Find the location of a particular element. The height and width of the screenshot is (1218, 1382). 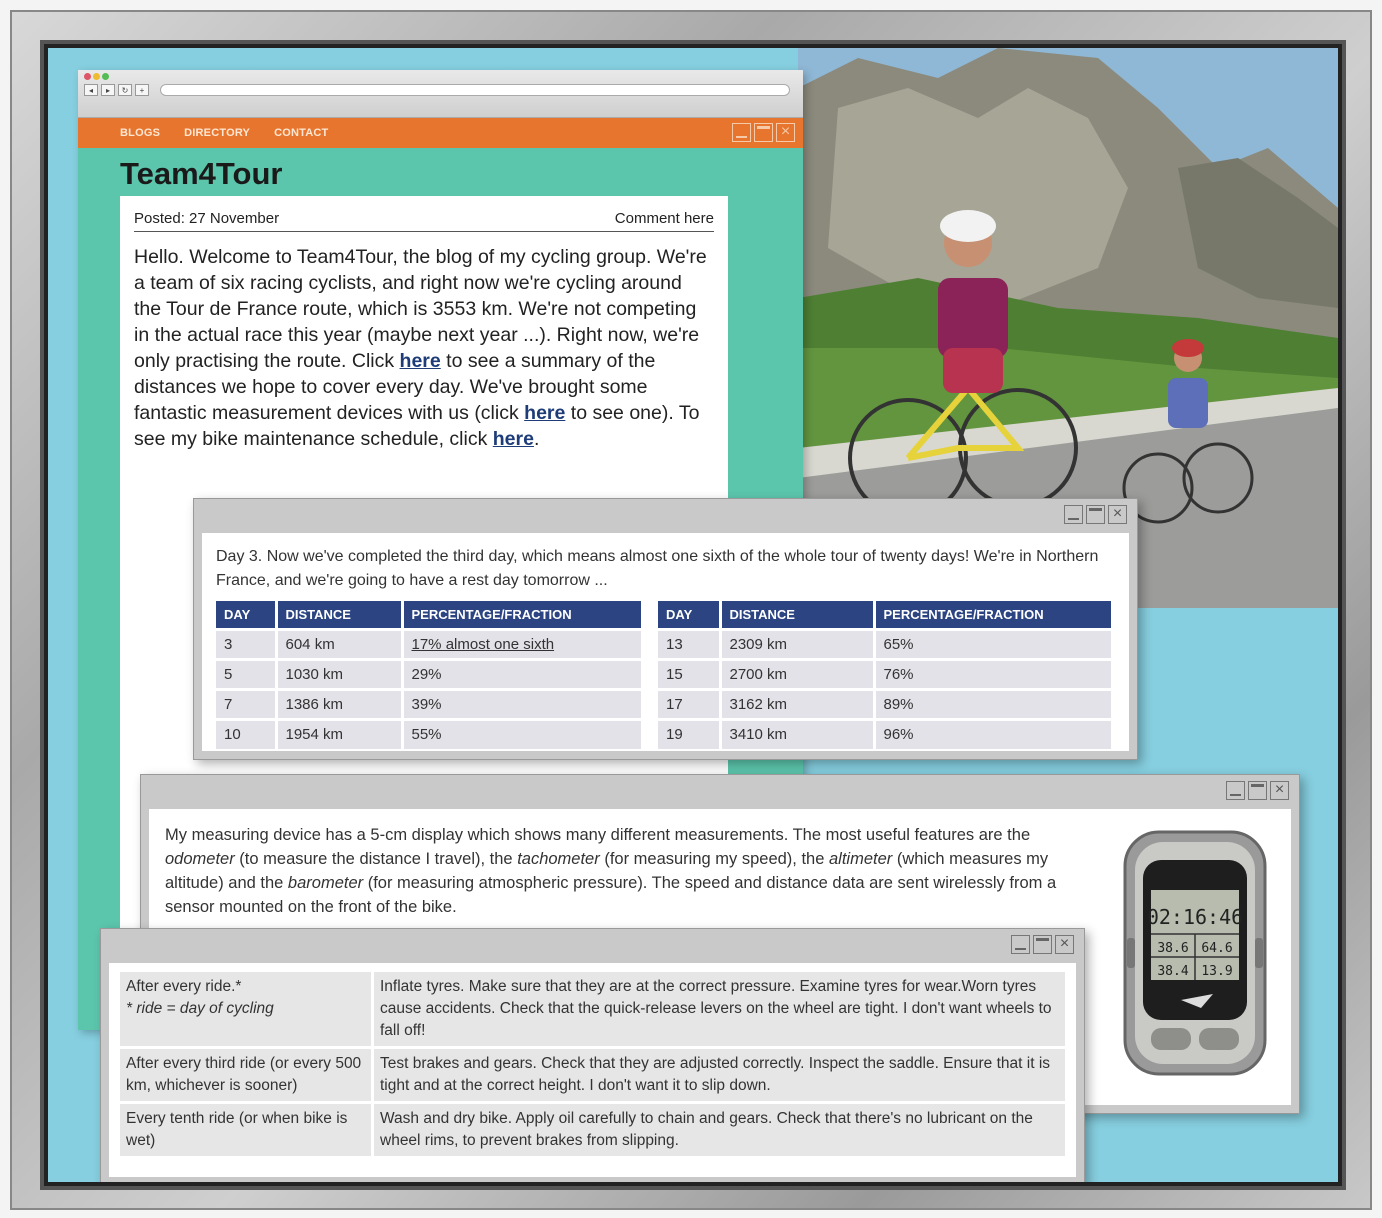

reload-icon: ↻ is located at coordinates (125, 90).